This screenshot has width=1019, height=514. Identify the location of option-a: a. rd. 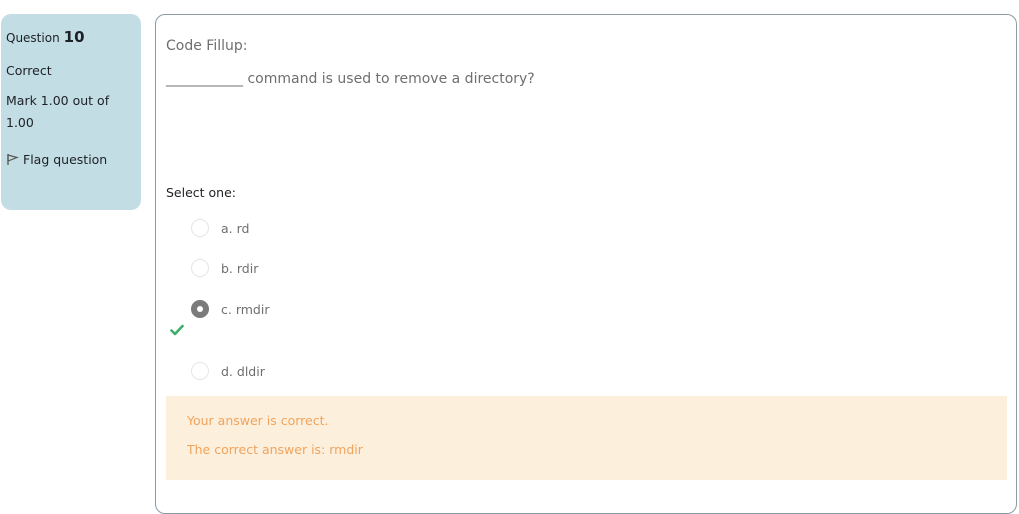
(220, 228).